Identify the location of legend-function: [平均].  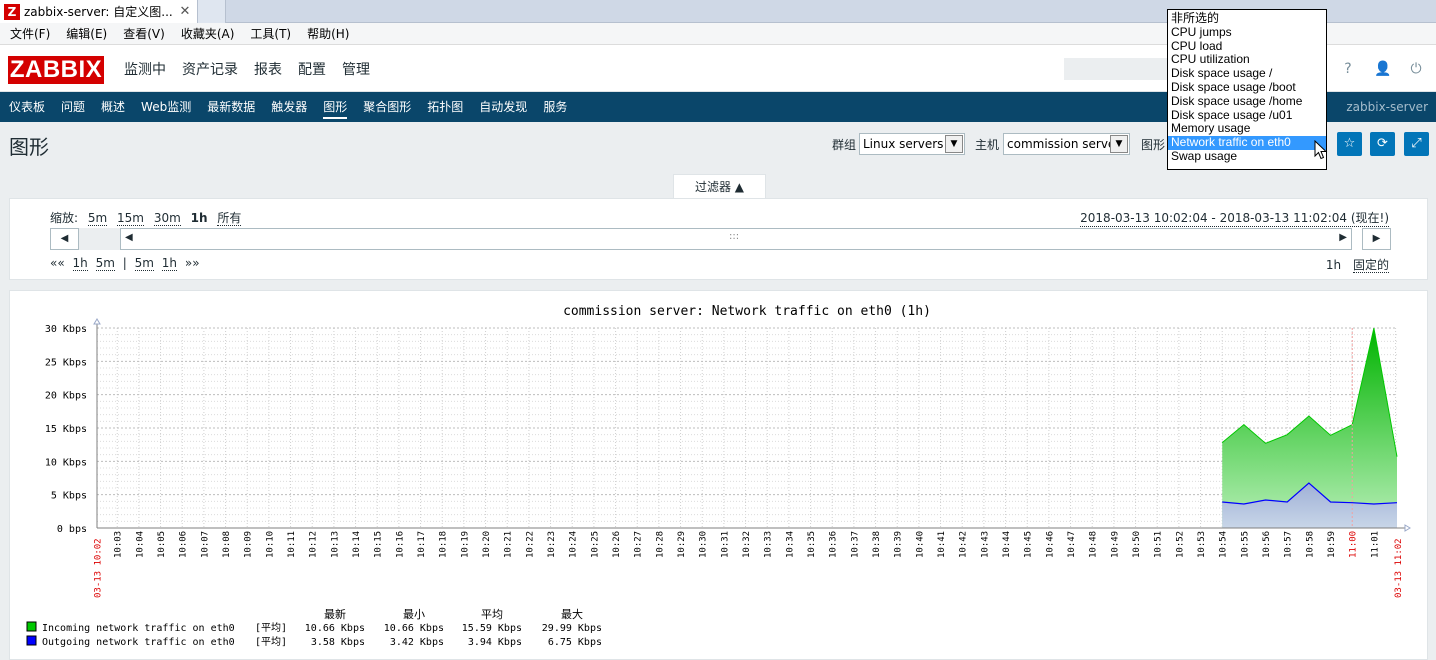
(271, 628).